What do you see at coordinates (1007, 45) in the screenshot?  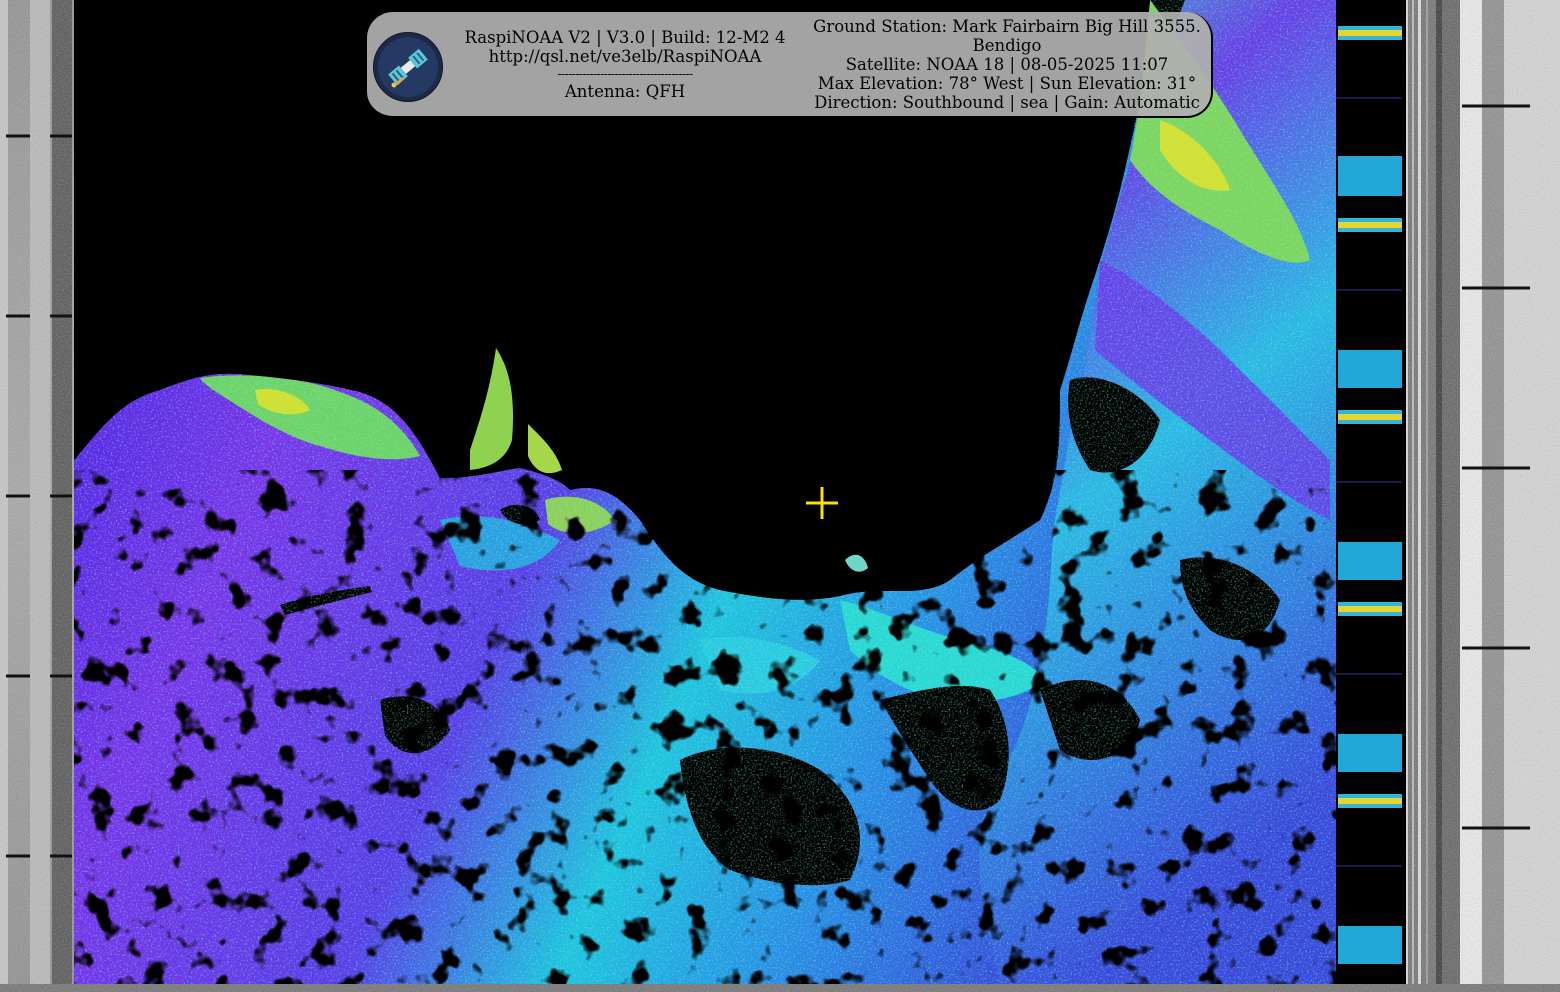 I see `ground-station-location: Bendigo` at bounding box center [1007, 45].